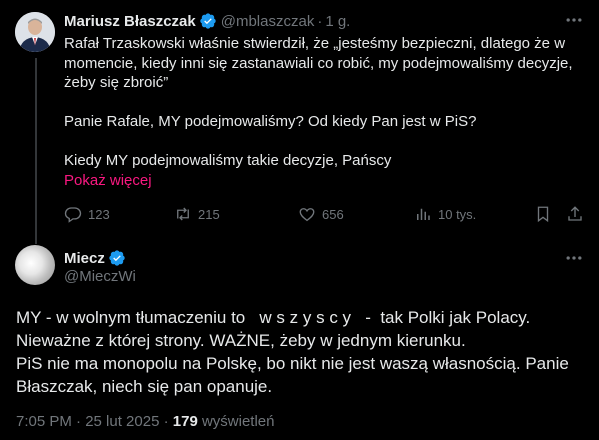  Describe the element at coordinates (543, 214) in the screenshot. I see `bookmark-icon` at that location.